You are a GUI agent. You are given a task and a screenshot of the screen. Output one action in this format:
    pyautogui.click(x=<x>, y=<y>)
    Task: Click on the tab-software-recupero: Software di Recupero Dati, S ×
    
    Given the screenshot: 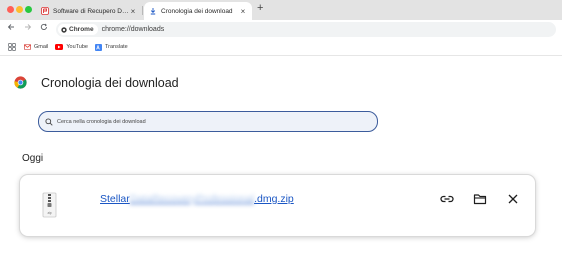 What is the action you would take?
    pyautogui.click(x=89, y=11)
    